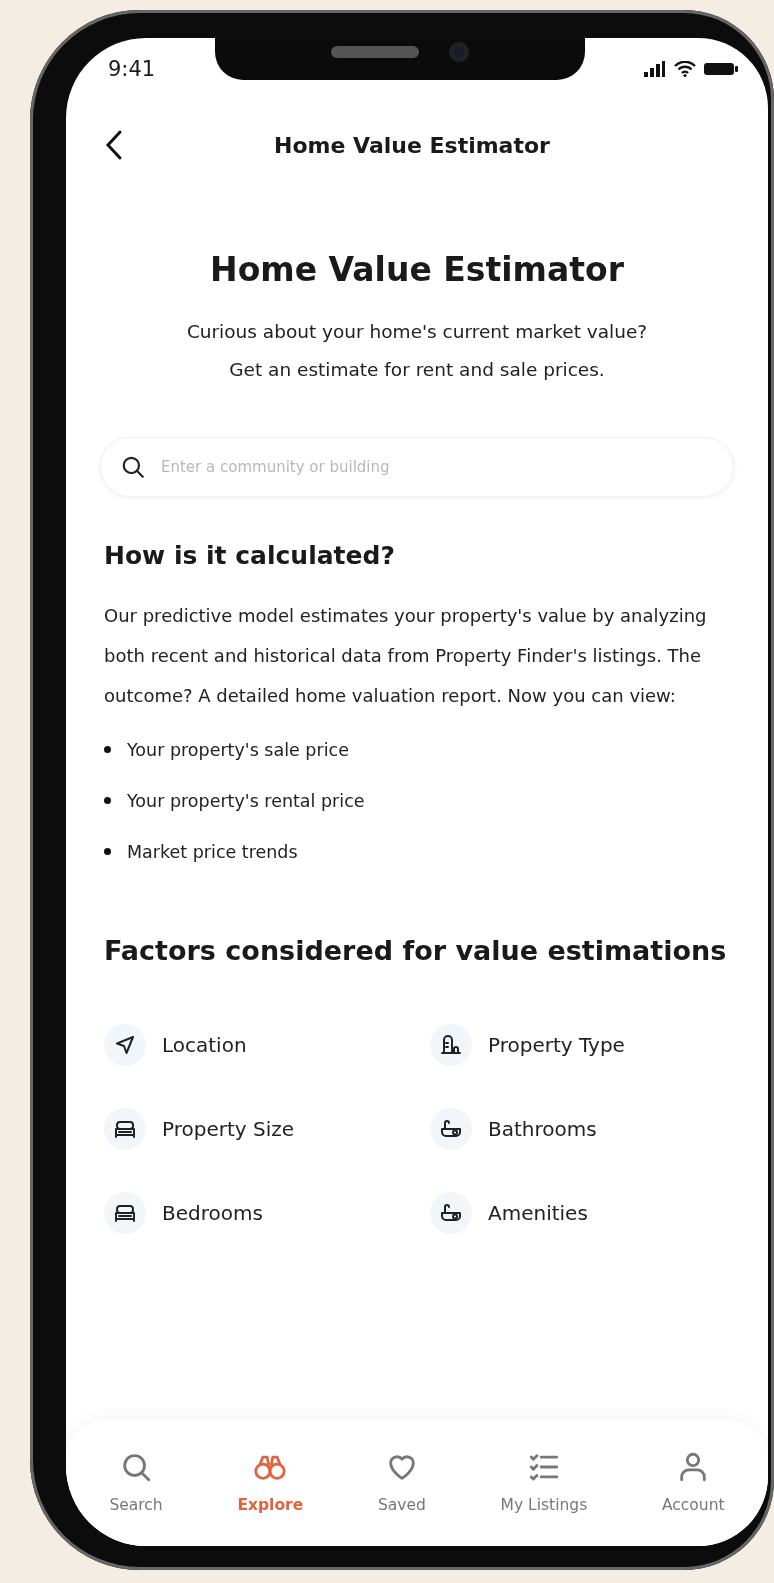  Describe the element at coordinates (417, 269) in the screenshot. I see `page-heading: Home Value Estimator` at that location.